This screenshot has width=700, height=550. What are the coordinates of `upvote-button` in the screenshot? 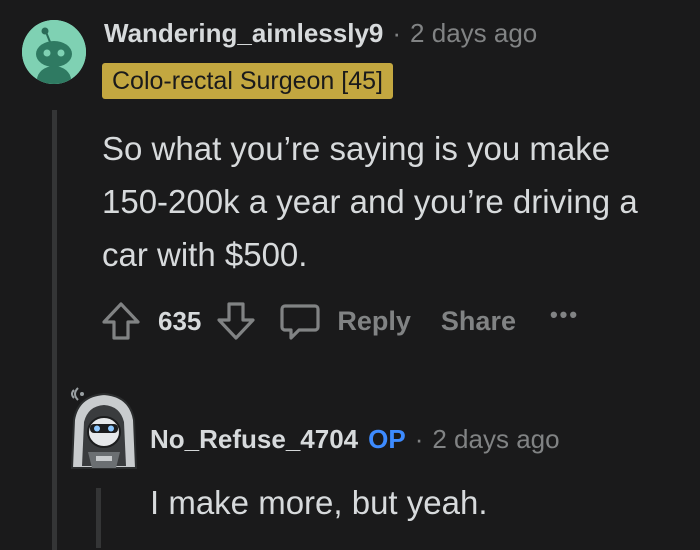 It's located at (121, 321).